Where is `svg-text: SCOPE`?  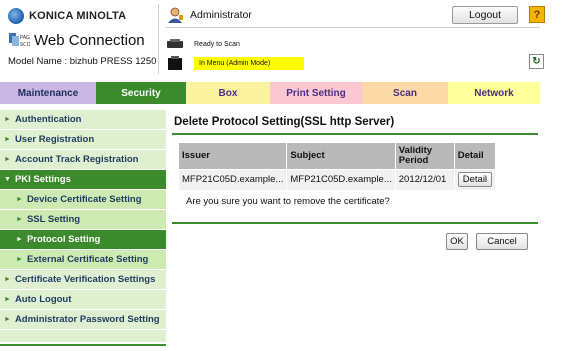
svg-text: SCOPE is located at coordinates (25, 45).